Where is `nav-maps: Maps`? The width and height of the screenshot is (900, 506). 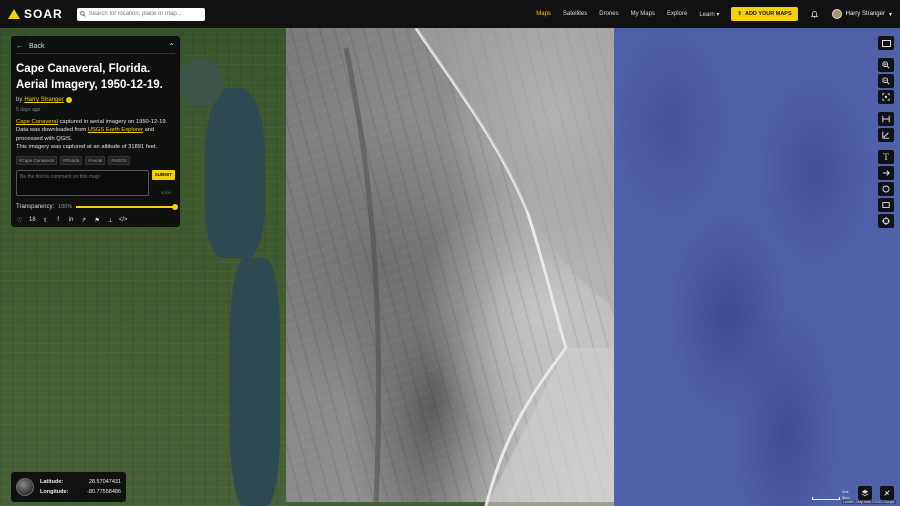 nav-maps: Maps is located at coordinates (543, 14).